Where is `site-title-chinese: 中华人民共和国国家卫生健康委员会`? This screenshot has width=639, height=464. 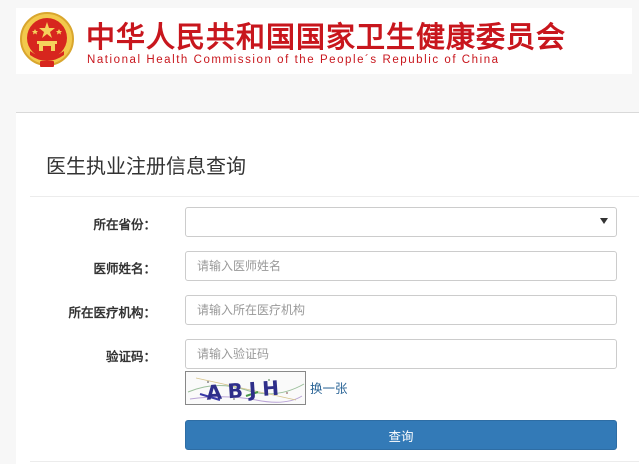 site-title-chinese: 中华人民共和国国家卫生健康委员会 is located at coordinates (326, 37).